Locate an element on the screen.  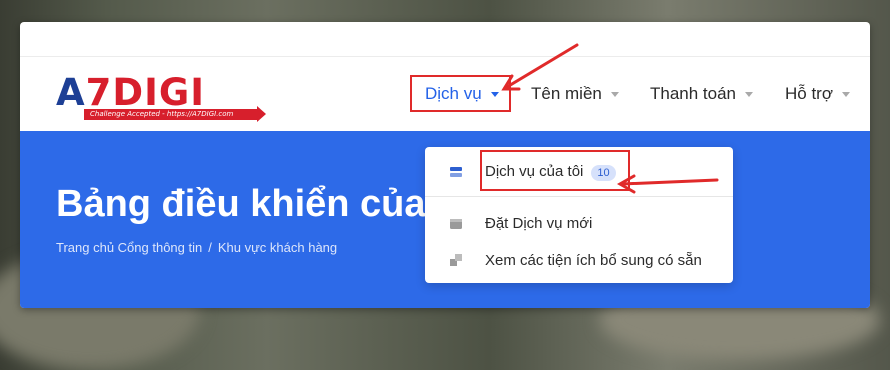
annotation-arrow-left is located at coordinates (667, 184).